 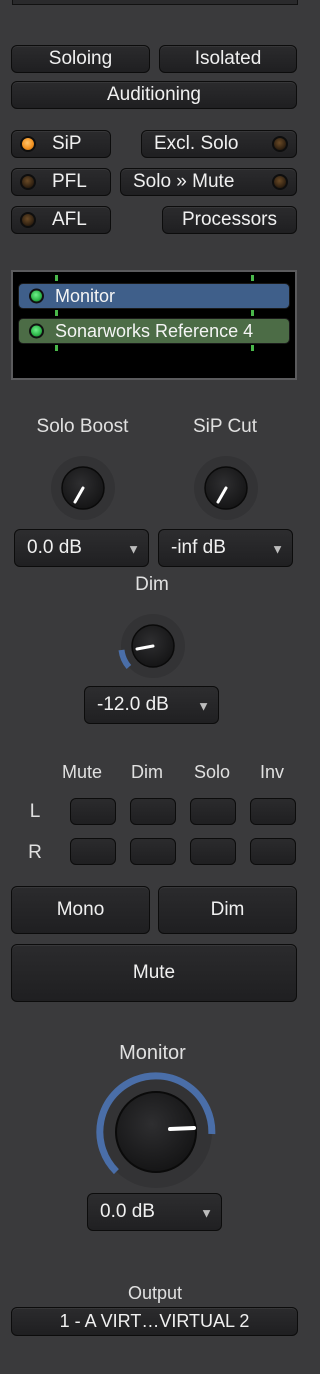 I want to click on pfl-button: PFL, so click(x=61, y=182).